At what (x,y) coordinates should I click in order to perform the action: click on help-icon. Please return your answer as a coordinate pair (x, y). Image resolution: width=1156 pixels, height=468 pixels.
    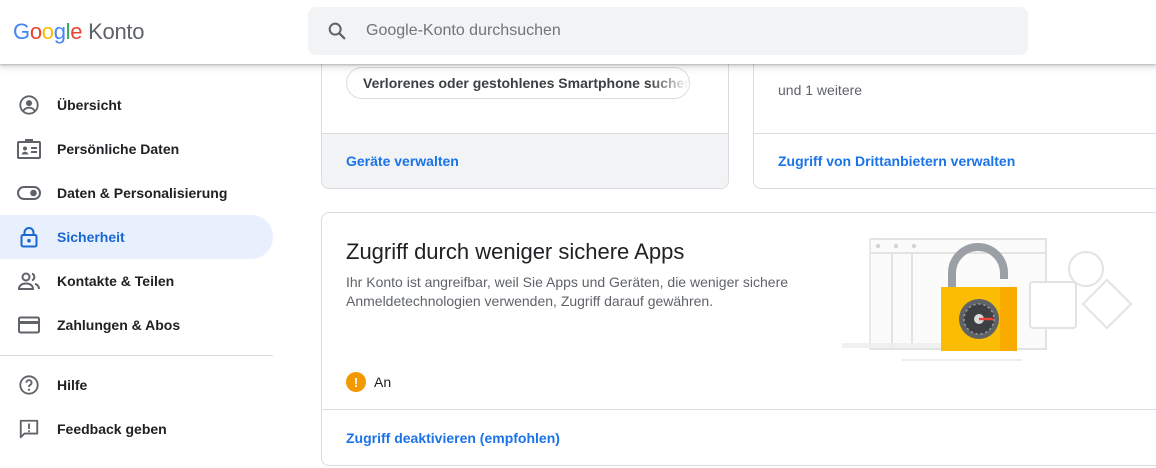
    Looking at the image, I should click on (29, 385).